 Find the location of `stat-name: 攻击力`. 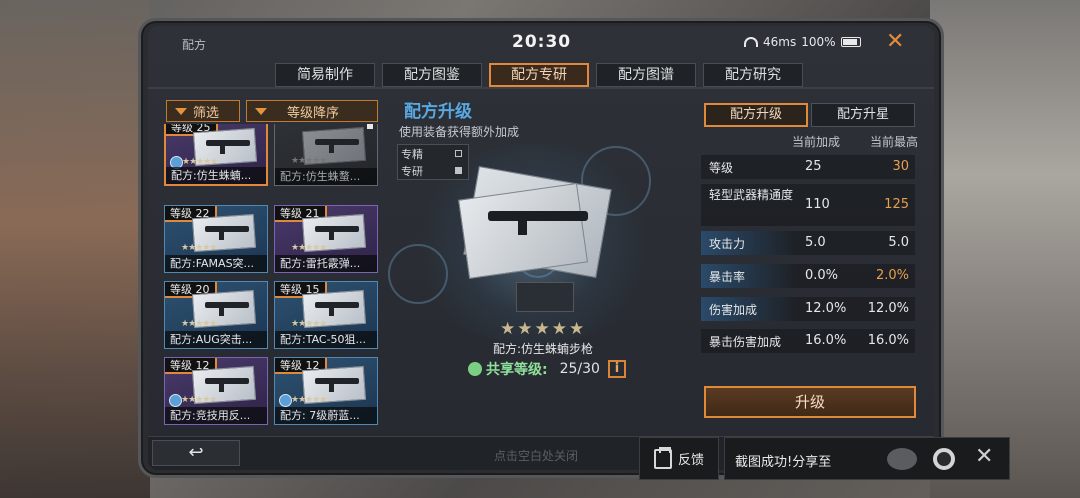

stat-name: 攻击力 is located at coordinates (727, 244).